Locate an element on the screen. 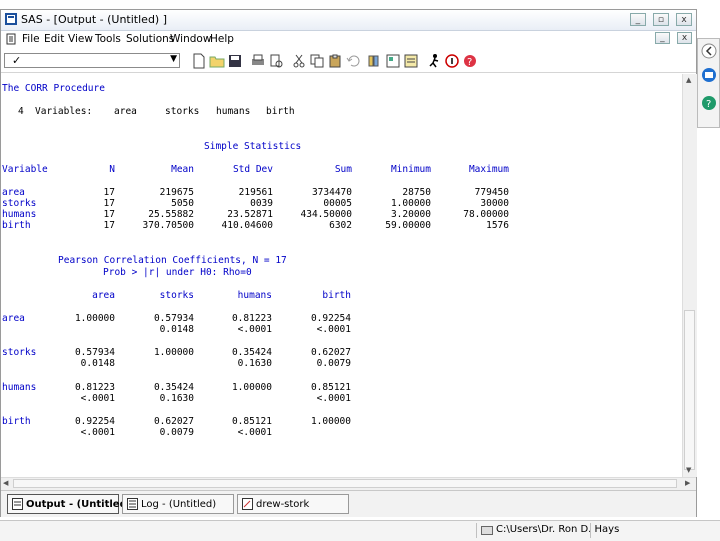 This screenshot has width=720, height=541. pearson-r: 0.85121 is located at coordinates (330, 387).